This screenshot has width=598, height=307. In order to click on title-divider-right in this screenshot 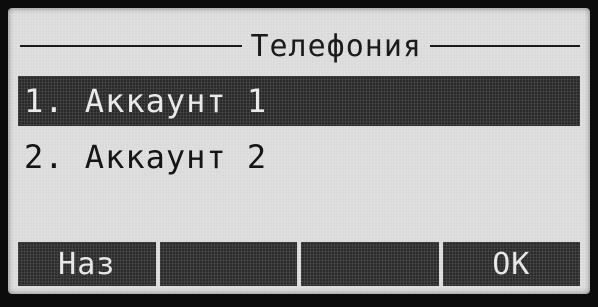, I will do `click(505, 46)`.